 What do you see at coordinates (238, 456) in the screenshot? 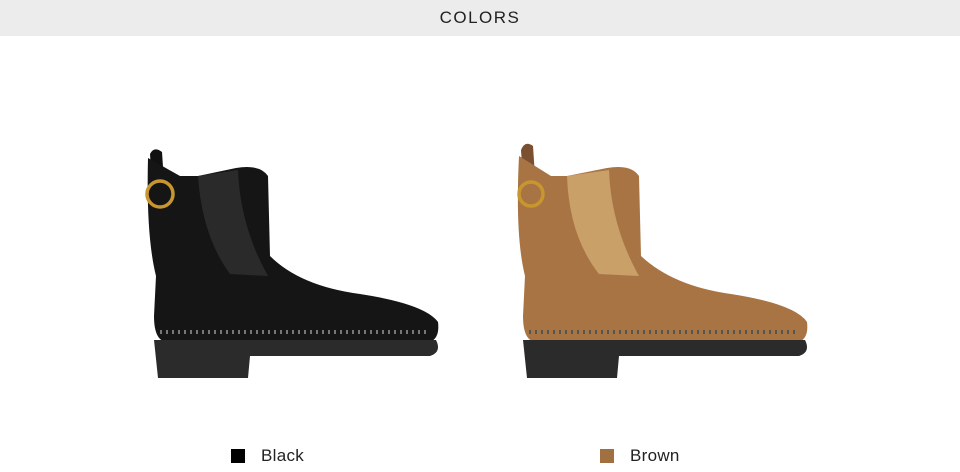
I see `black-swatch` at bounding box center [238, 456].